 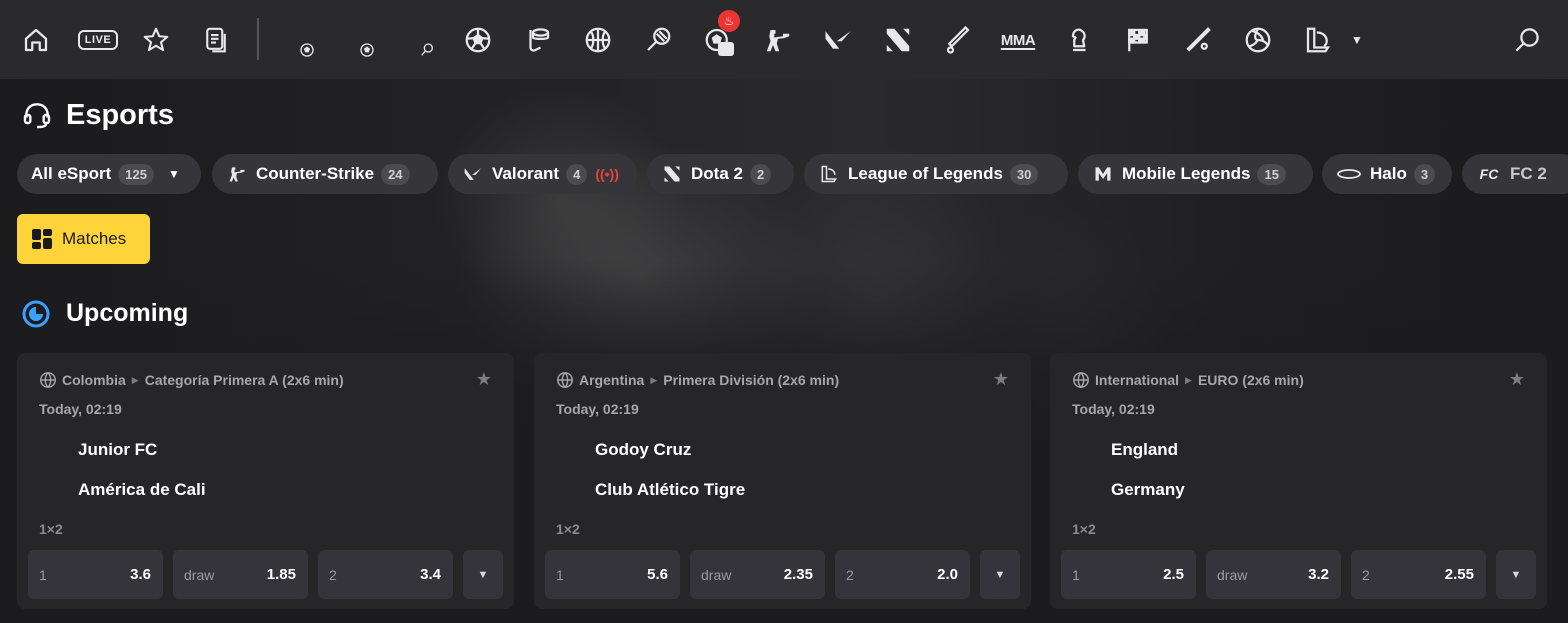 What do you see at coordinates (1318, 574) in the screenshot?
I see `odd-value: 3.2` at bounding box center [1318, 574].